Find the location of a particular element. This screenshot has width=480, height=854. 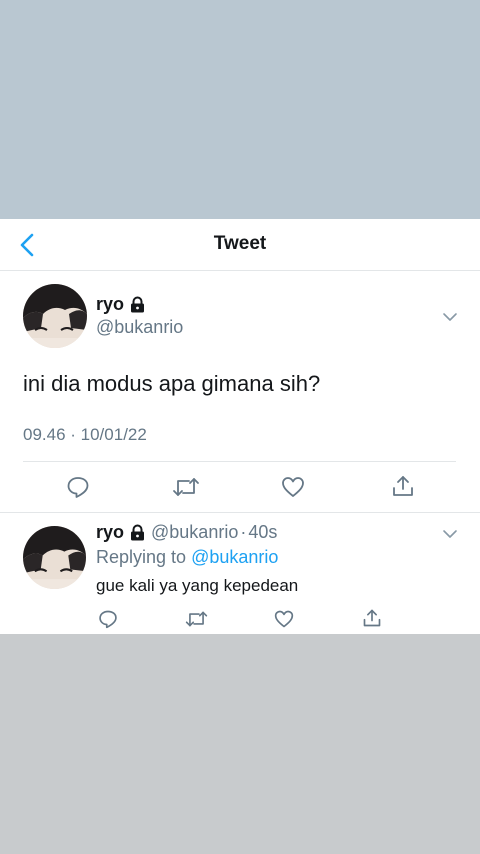

replying-to-link: @bukanrio is located at coordinates (234, 557).